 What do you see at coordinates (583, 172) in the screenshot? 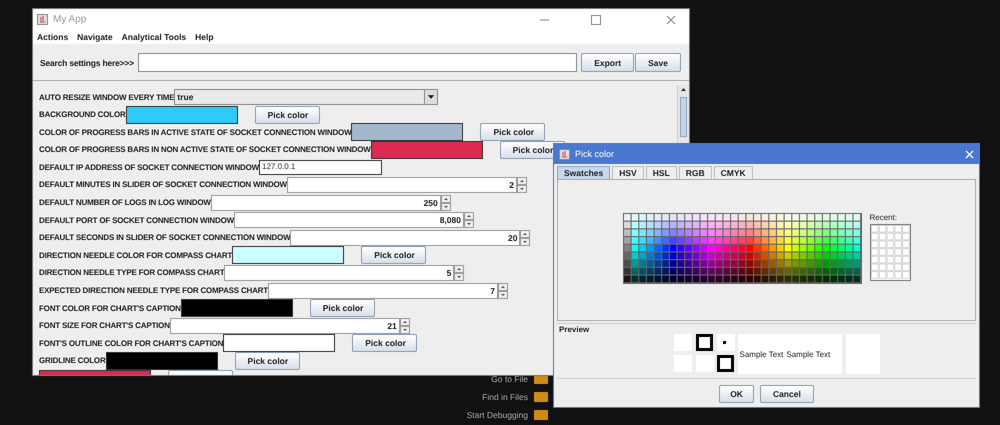
I see `tab: Swatches` at bounding box center [583, 172].